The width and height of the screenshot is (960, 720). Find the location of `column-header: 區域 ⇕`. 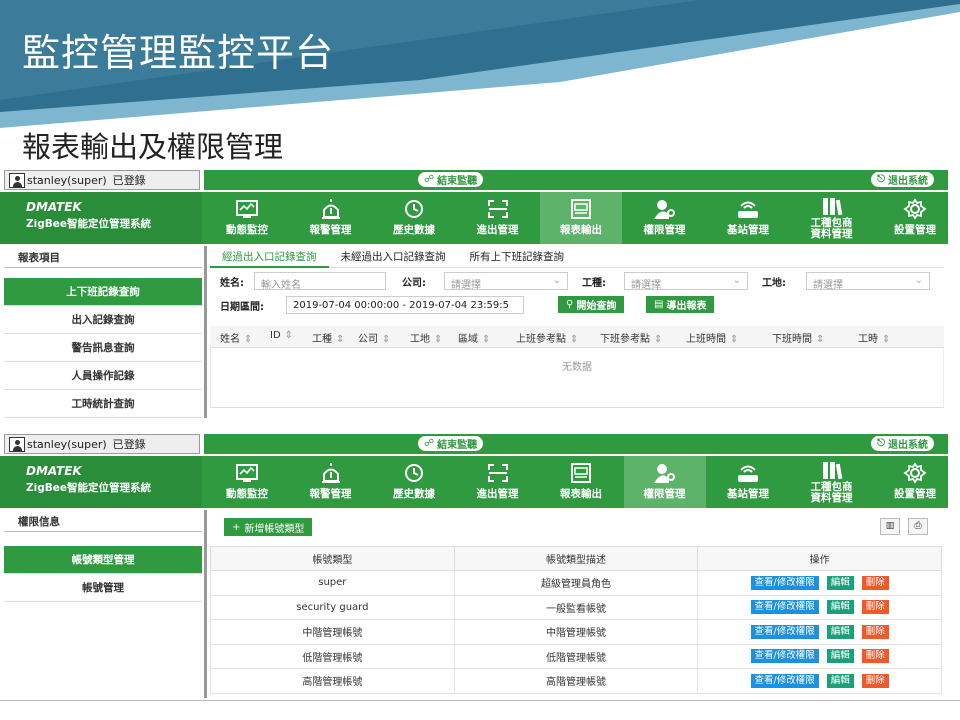

column-header: 區域 ⇕ is located at coordinates (477, 336).